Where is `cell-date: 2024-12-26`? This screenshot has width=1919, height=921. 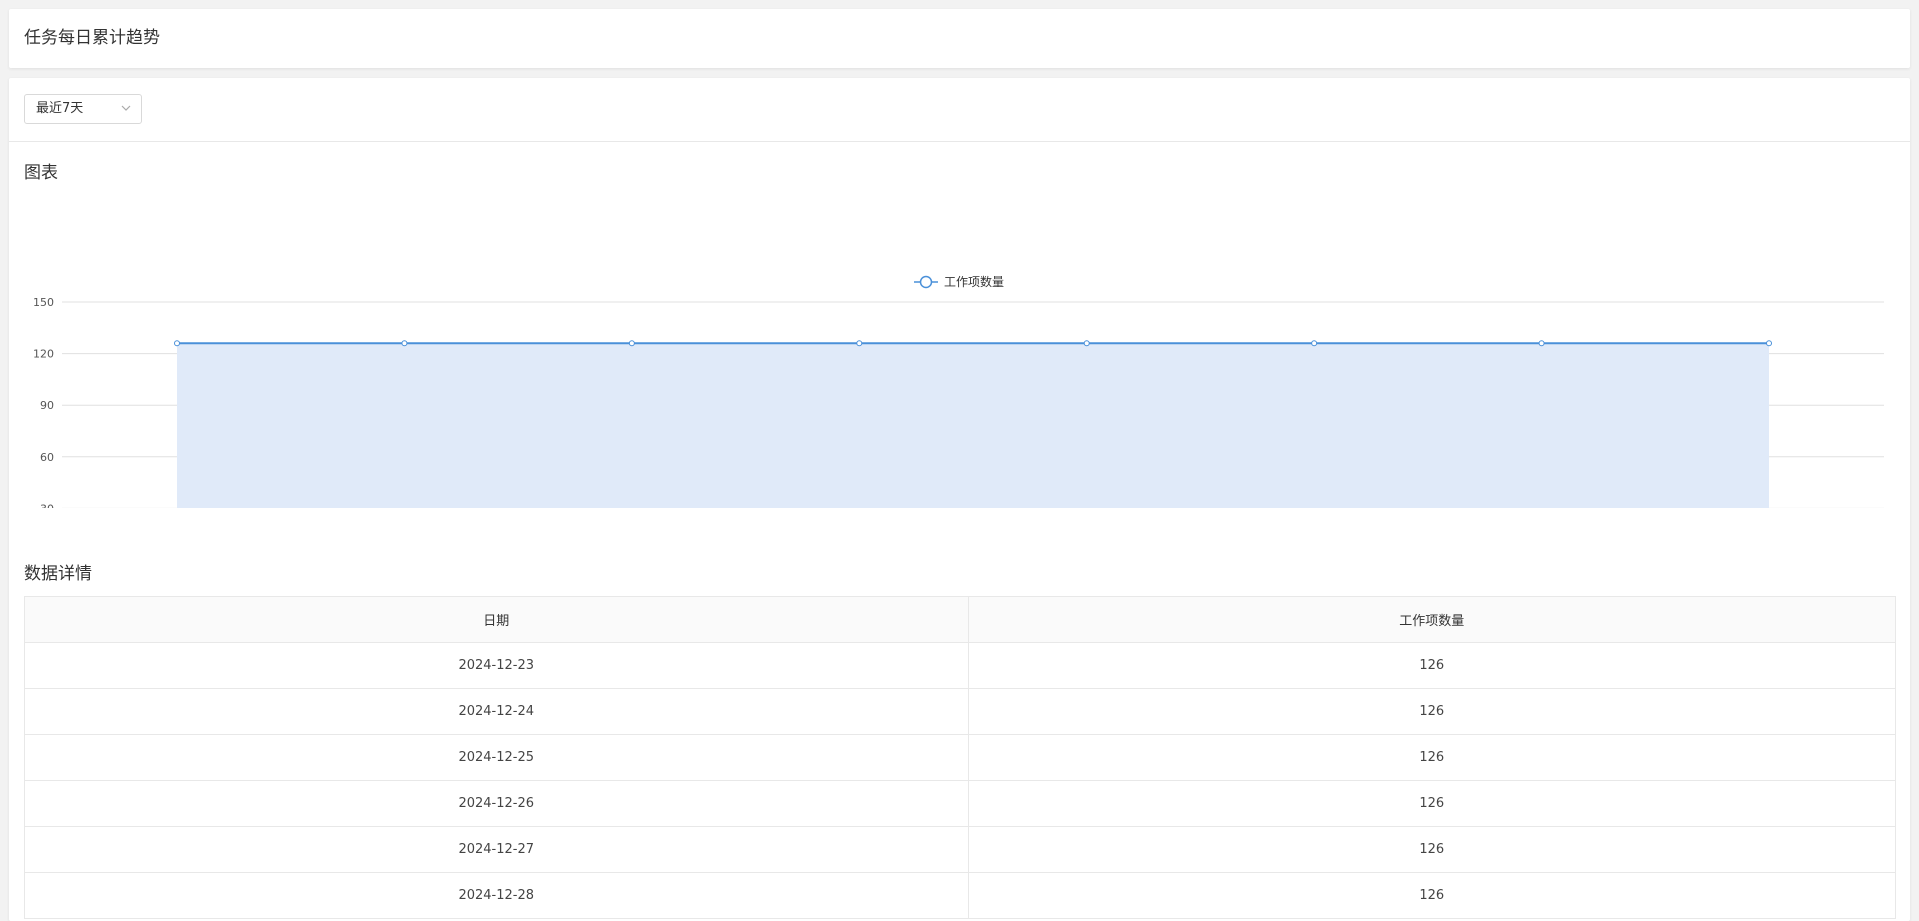
cell-date: 2024-12-26 is located at coordinates (496, 803).